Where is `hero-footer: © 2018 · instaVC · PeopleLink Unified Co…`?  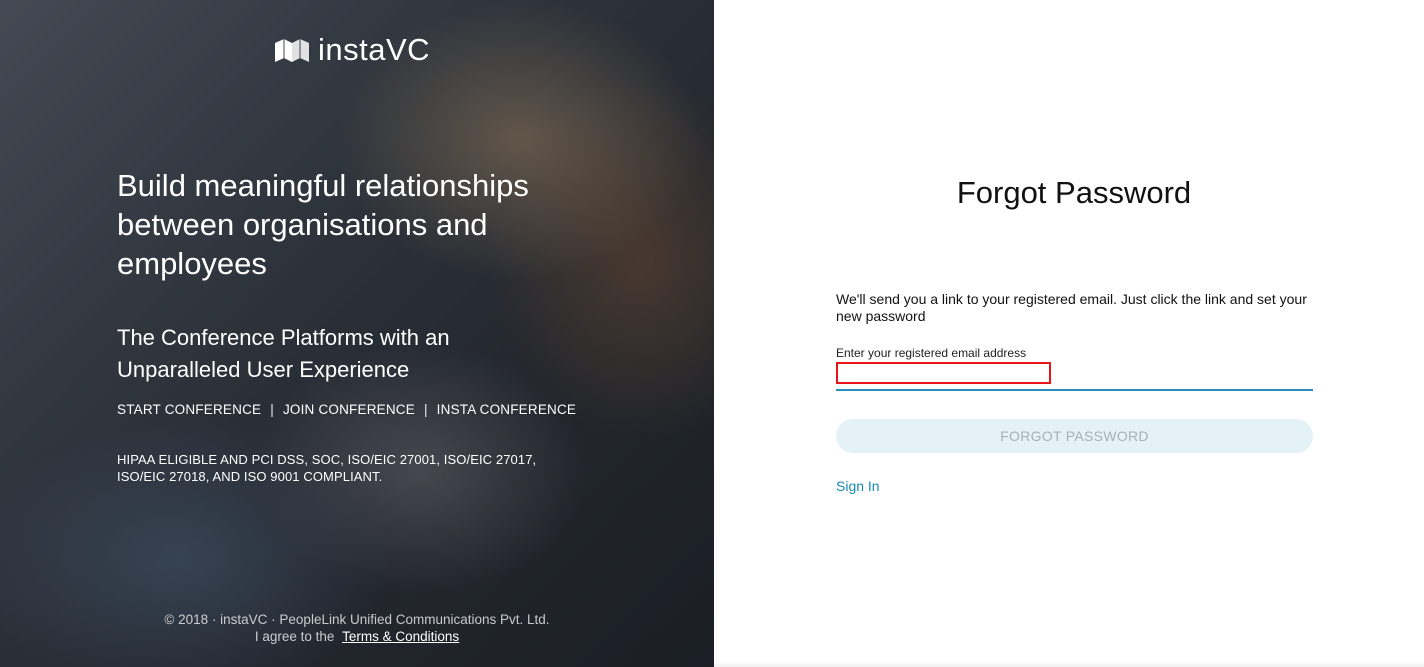
hero-footer: © 2018 · instaVC · PeopleLink Unified Co… is located at coordinates (357, 628).